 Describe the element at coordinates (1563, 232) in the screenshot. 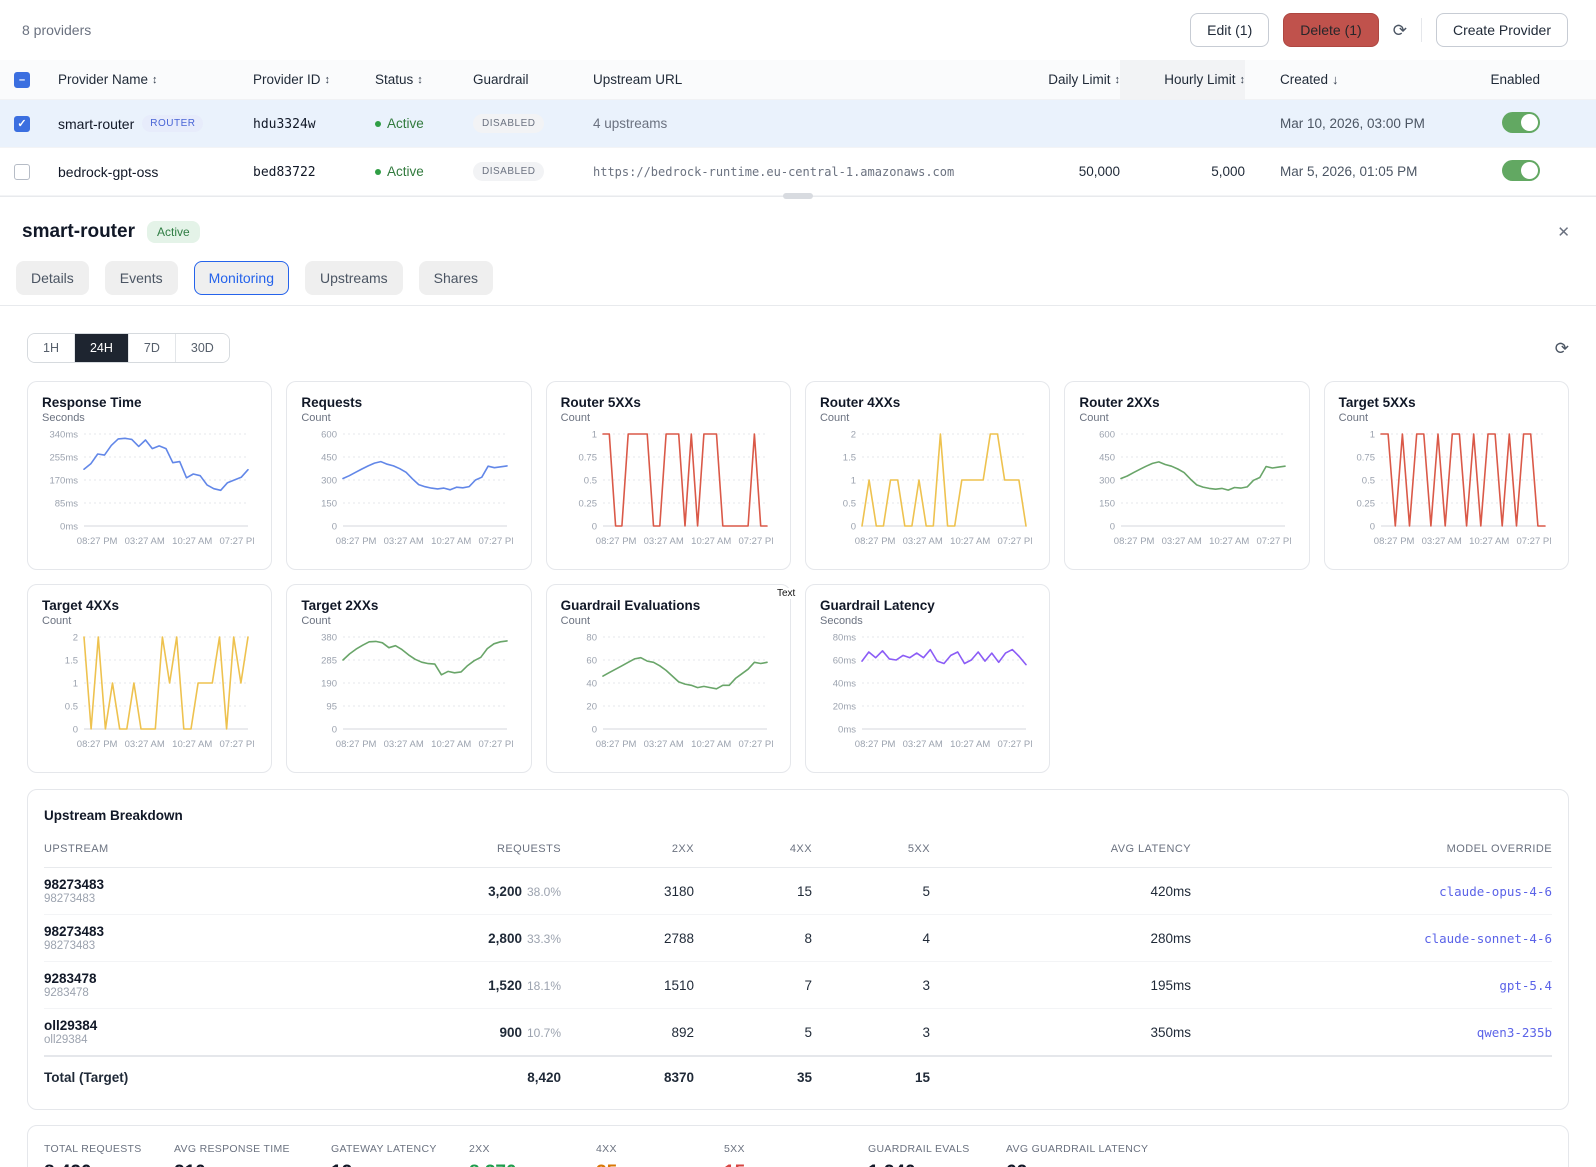

I see `close-icon: ✕` at that location.